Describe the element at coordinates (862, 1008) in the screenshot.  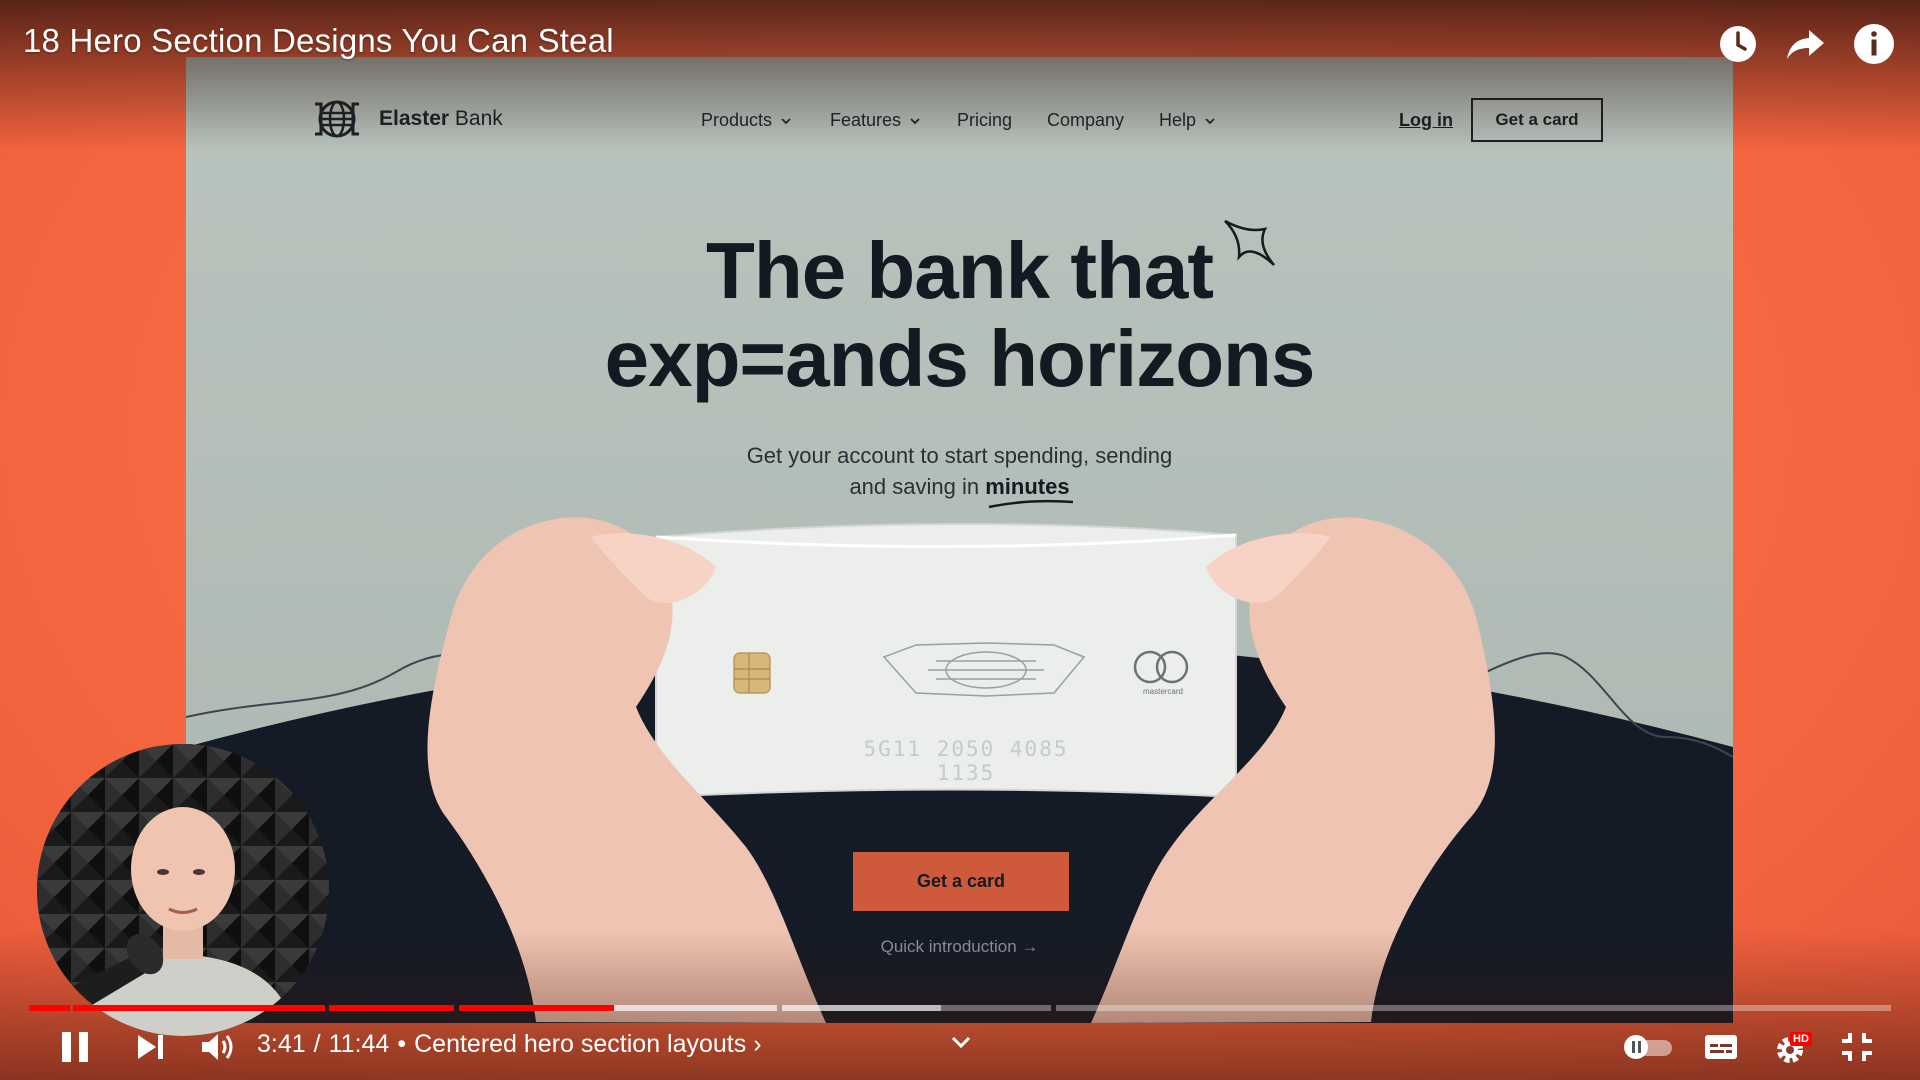
I see `buffered-fill` at that location.